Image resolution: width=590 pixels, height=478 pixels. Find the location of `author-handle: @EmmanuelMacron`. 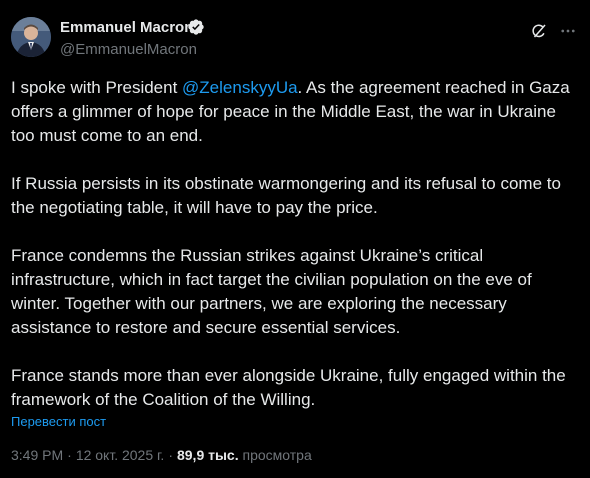

author-handle: @EmmanuelMacron is located at coordinates (128, 49).